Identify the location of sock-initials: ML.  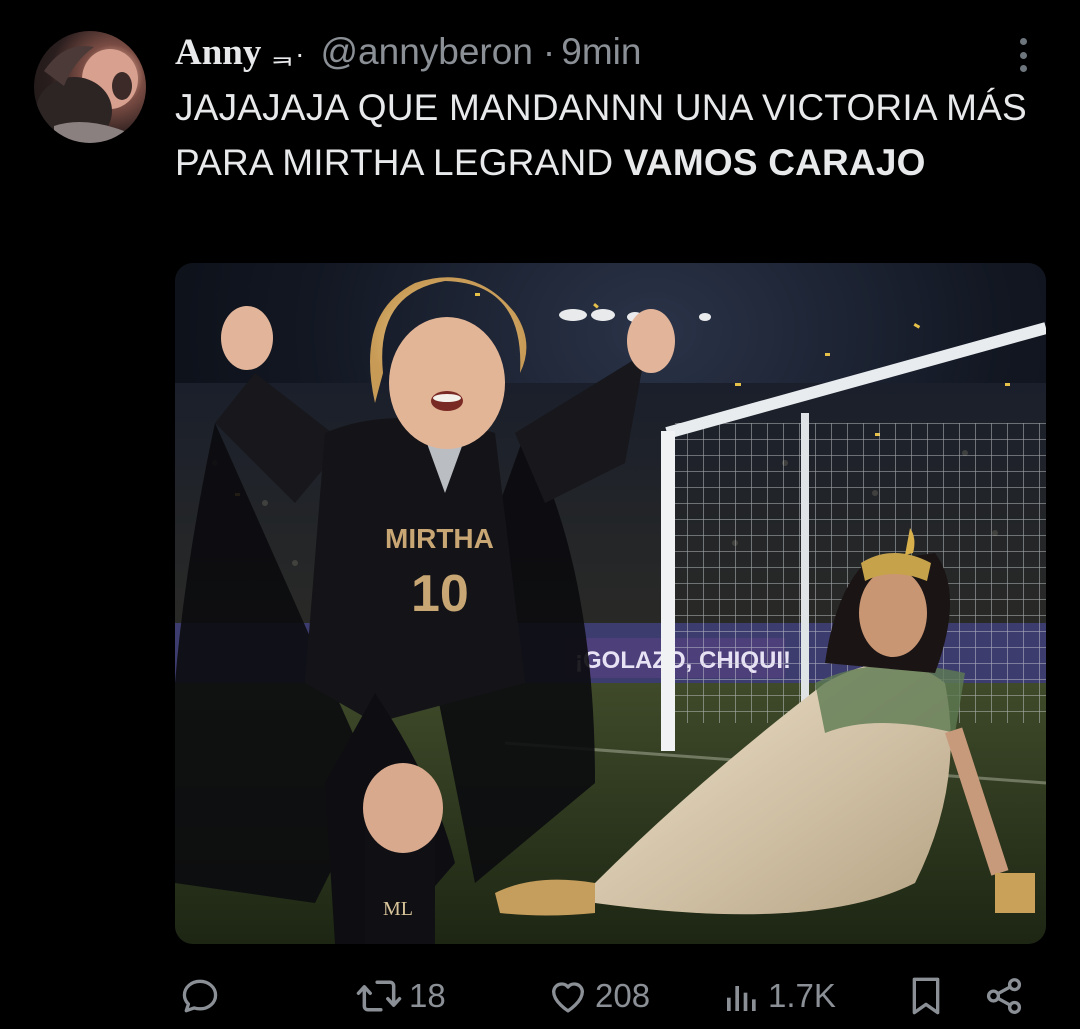
(398, 909).